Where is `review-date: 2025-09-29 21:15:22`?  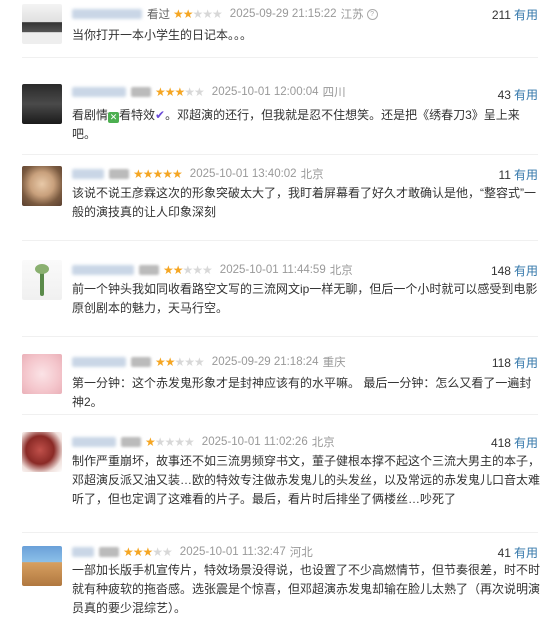
review-date: 2025-09-29 21:15:22 is located at coordinates (283, 14).